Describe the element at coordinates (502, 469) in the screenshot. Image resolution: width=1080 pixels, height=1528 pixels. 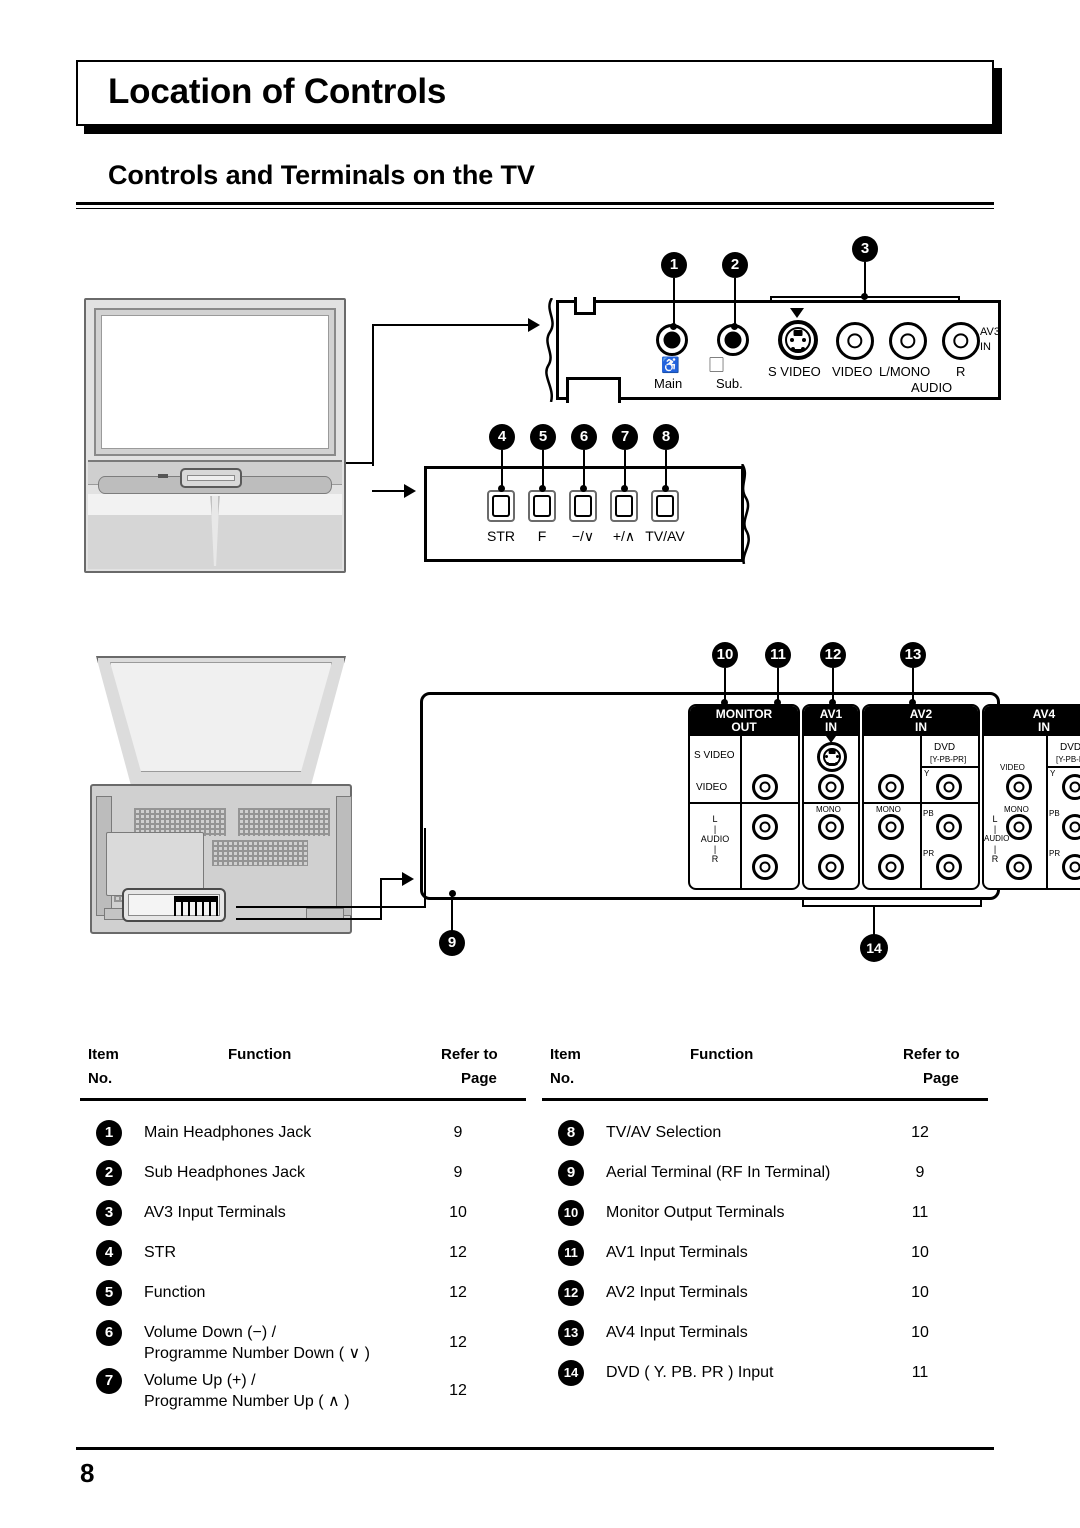
I see `callout-4-leader` at that location.